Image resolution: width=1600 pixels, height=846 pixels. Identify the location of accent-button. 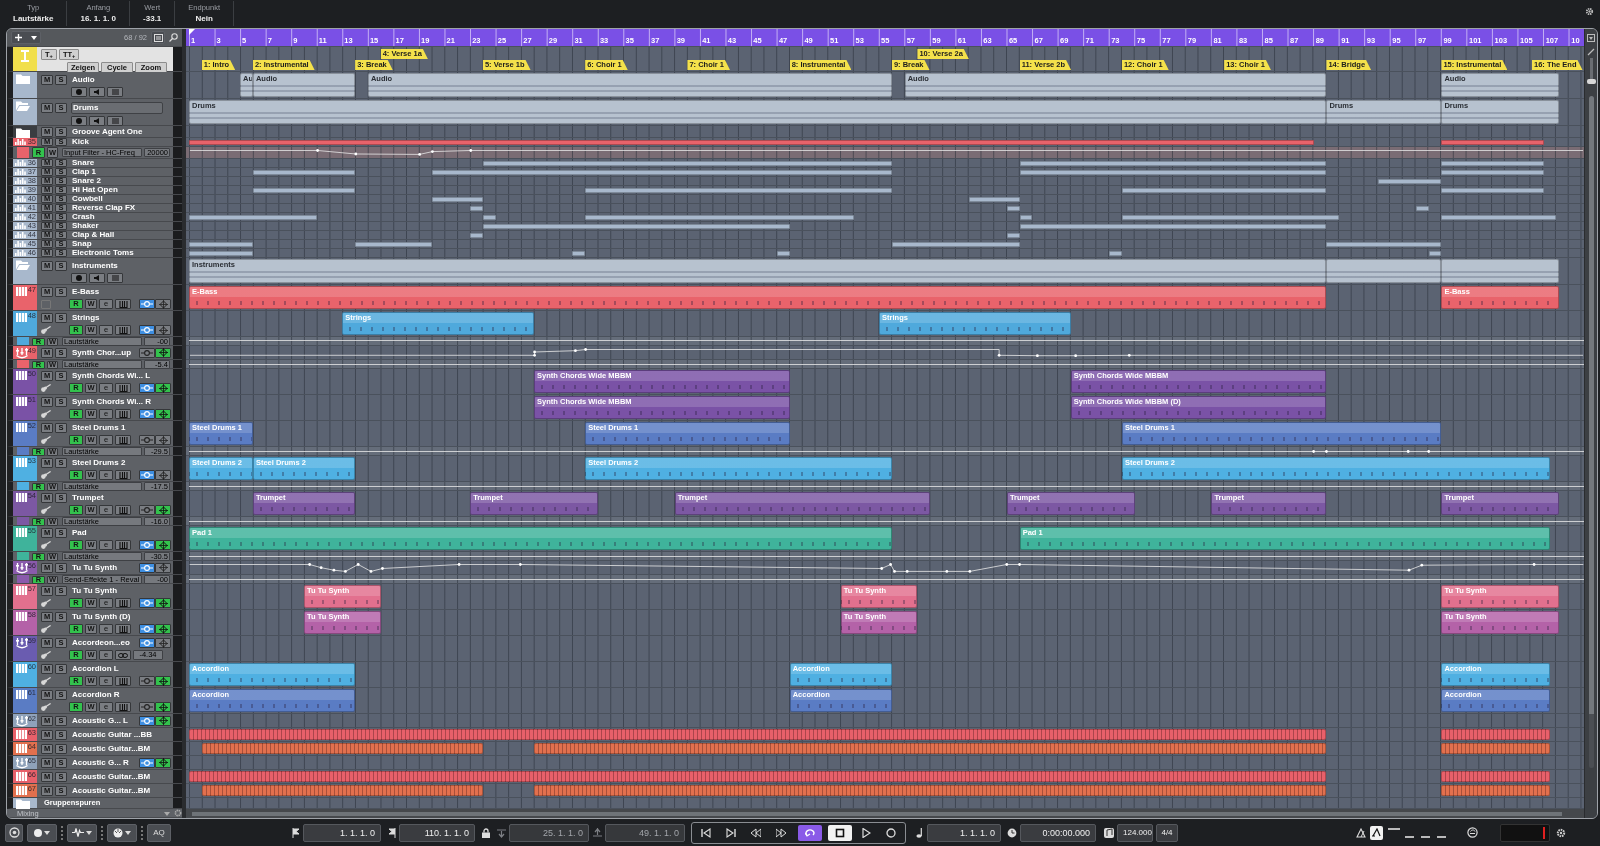
(1376, 832).